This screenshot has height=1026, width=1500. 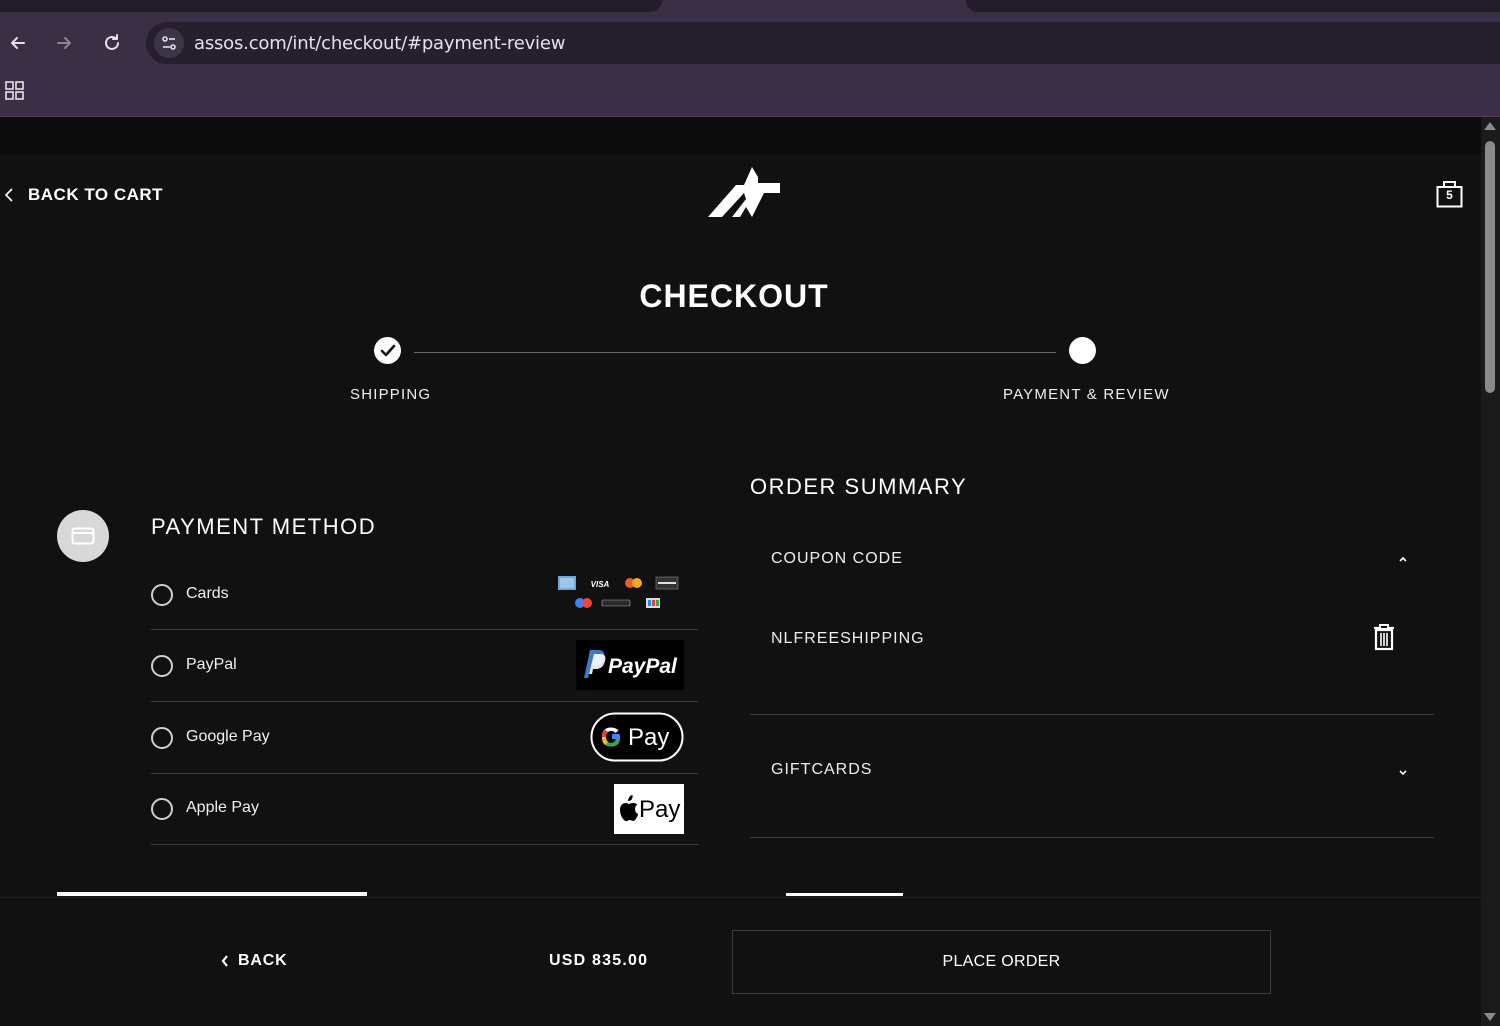 I want to click on apps-grid-icon, so click(x=15, y=93).